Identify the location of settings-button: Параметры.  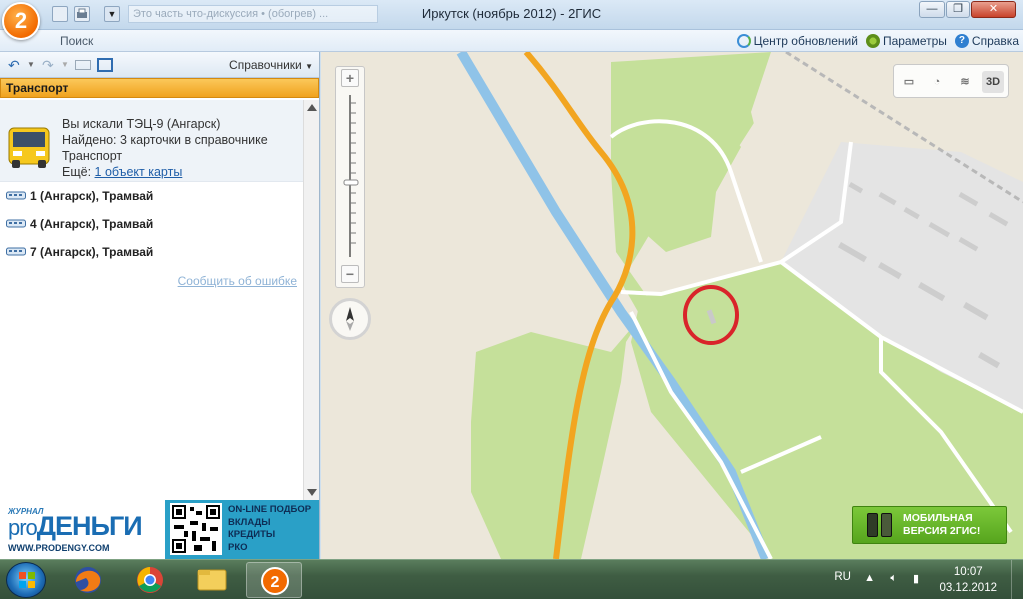
(906, 41).